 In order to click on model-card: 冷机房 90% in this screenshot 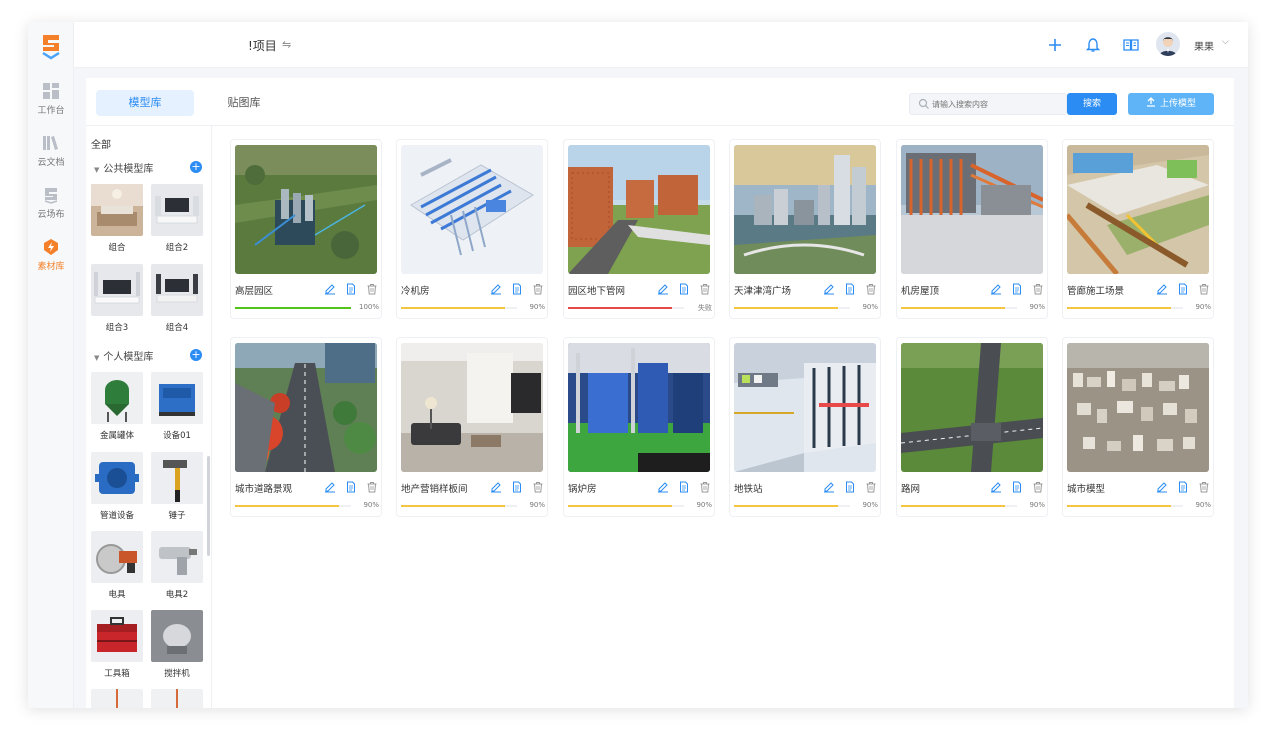, I will do `click(472, 229)`.